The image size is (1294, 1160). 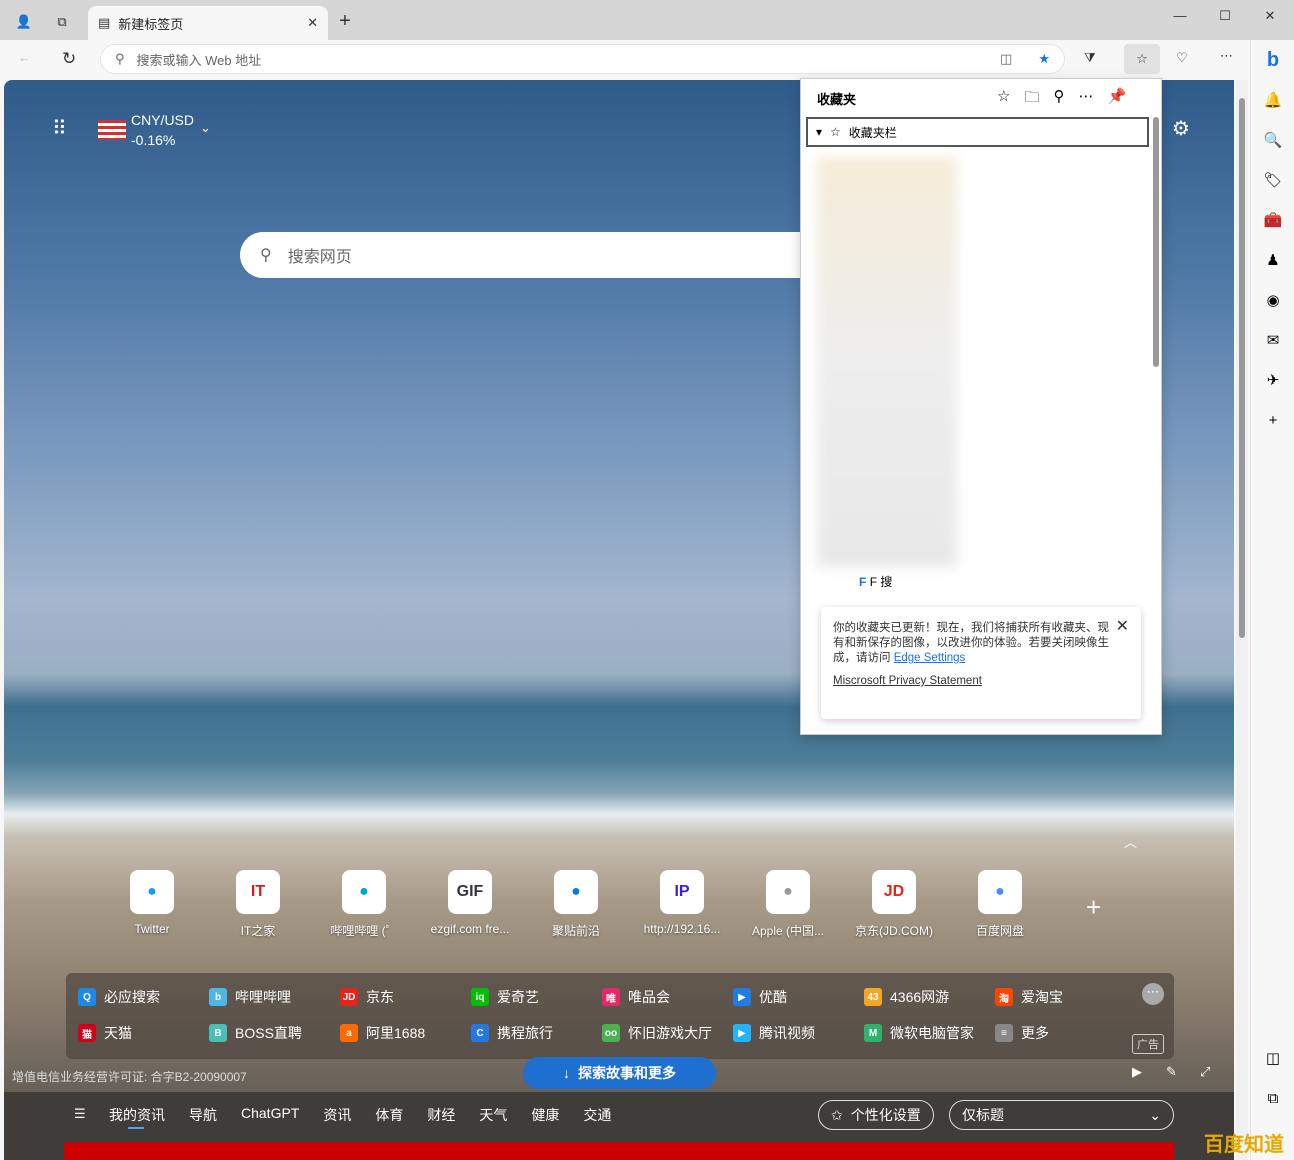 What do you see at coordinates (929, 997) in the screenshot?
I see `quick-link: 43 4366网游` at bounding box center [929, 997].